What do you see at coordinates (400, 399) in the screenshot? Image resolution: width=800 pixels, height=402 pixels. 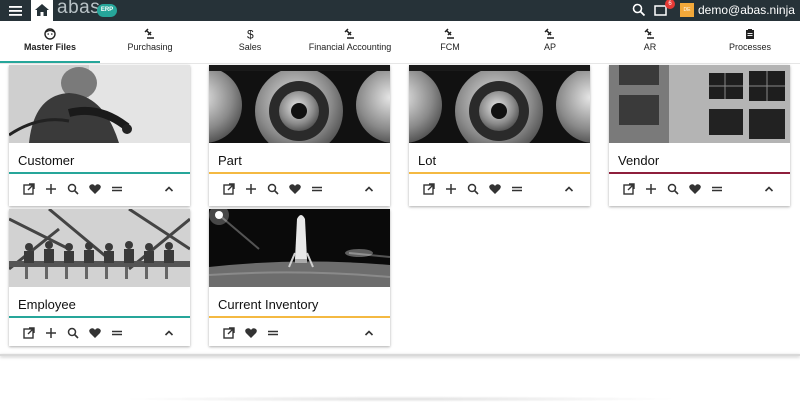 I see `bottom-shadow` at bounding box center [400, 399].